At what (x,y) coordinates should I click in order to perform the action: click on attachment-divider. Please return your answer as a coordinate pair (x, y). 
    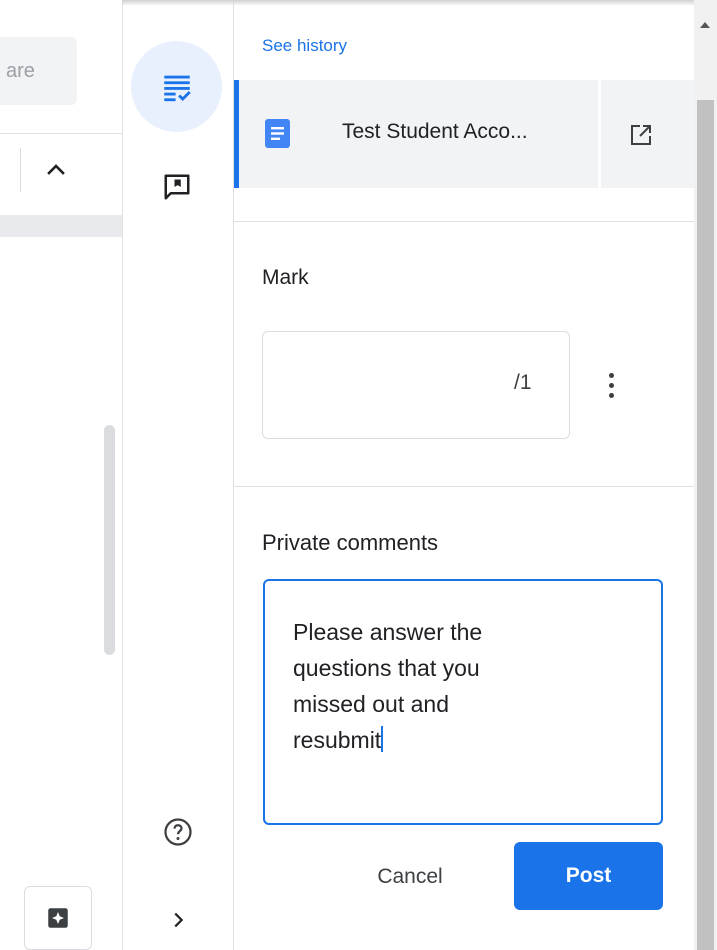
    Looking at the image, I should click on (599, 134).